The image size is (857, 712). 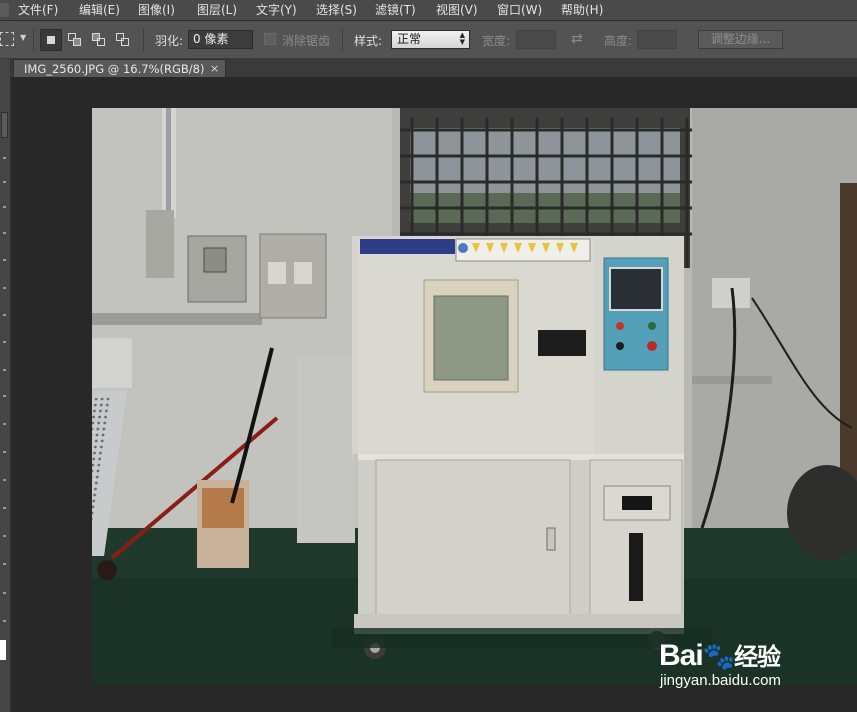 I want to click on new-selection-icon, so click(x=51, y=40).